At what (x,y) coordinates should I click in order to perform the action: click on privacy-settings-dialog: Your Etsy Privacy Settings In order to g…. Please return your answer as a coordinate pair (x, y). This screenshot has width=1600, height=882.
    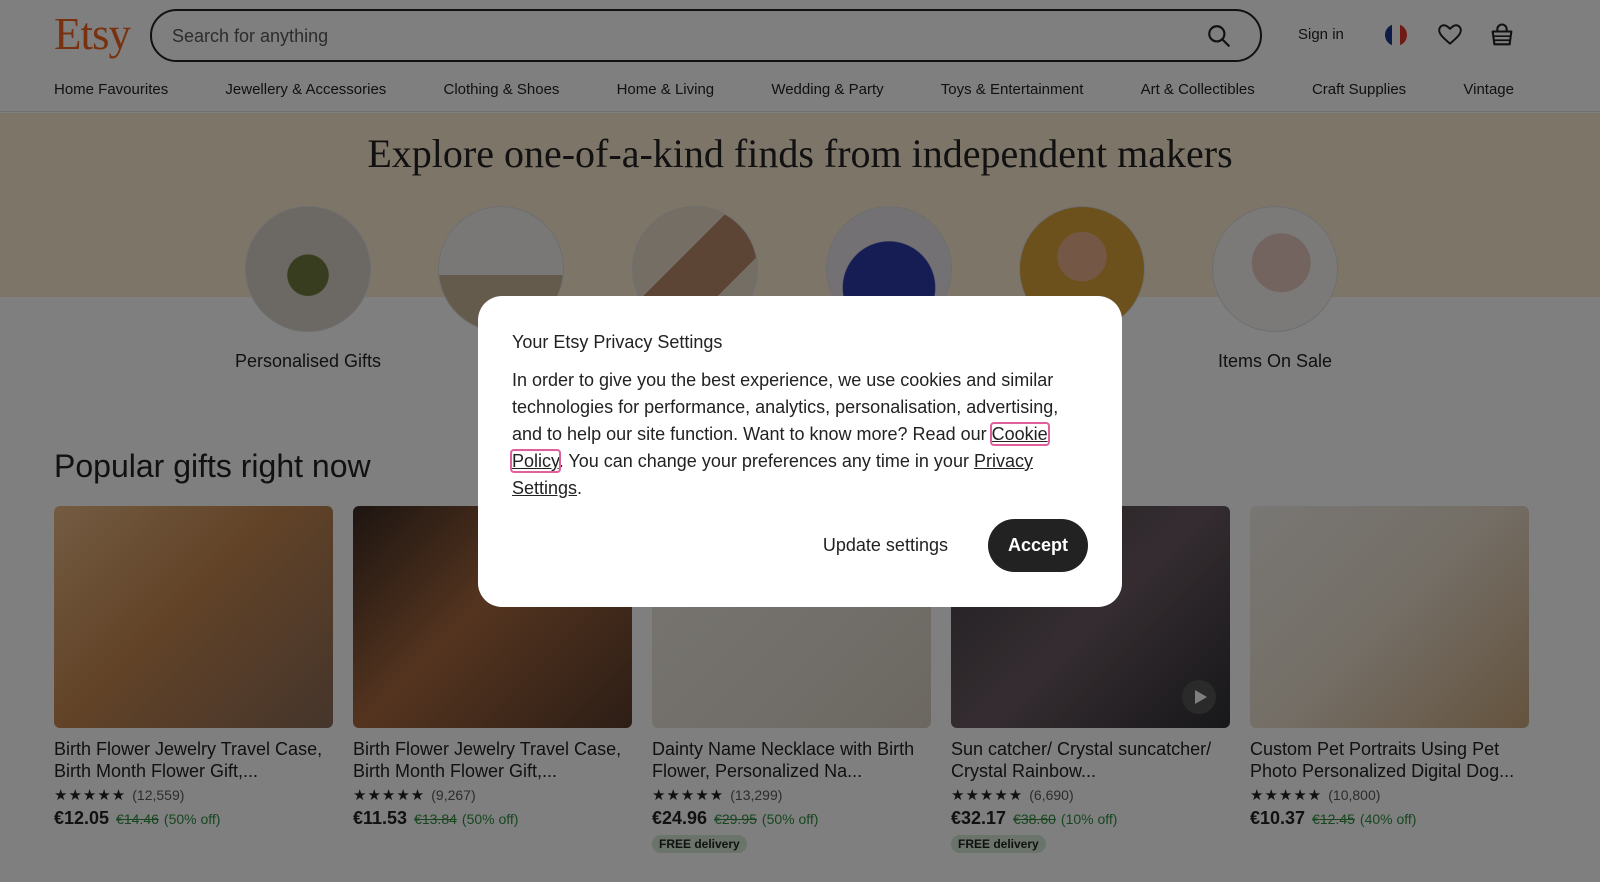
    Looking at the image, I should click on (800, 451).